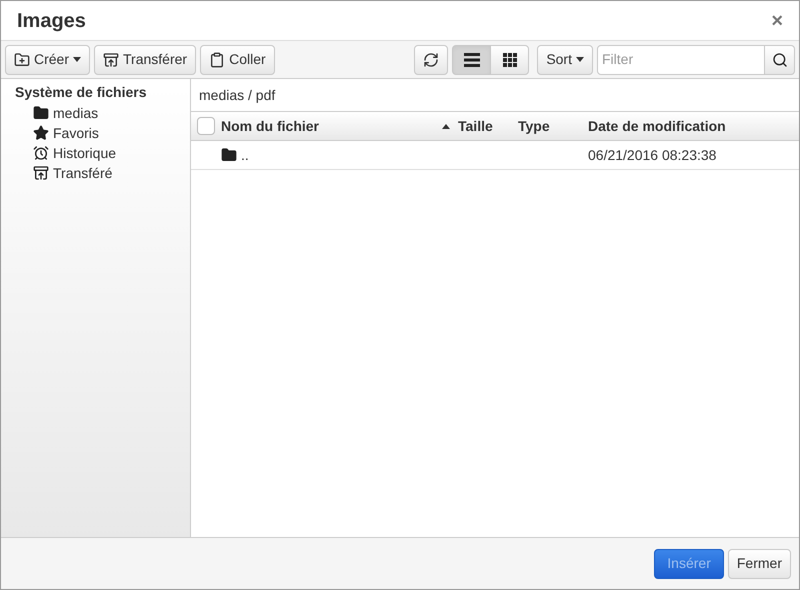  Describe the element at coordinates (217, 60) in the screenshot. I see `clipboard-icon` at that location.